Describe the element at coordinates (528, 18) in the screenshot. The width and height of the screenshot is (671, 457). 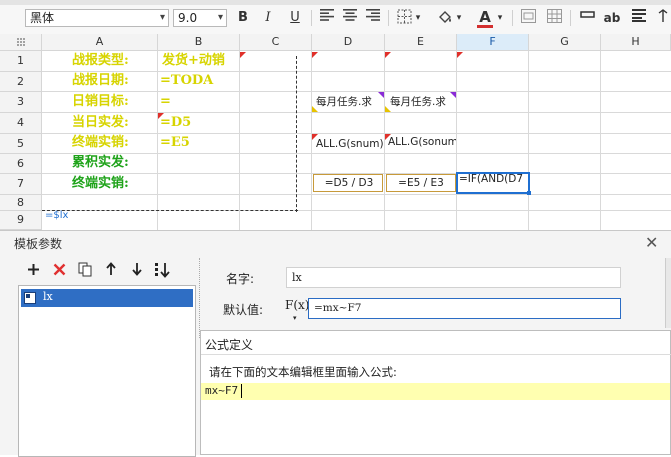
I see `merge-cells-button` at that location.